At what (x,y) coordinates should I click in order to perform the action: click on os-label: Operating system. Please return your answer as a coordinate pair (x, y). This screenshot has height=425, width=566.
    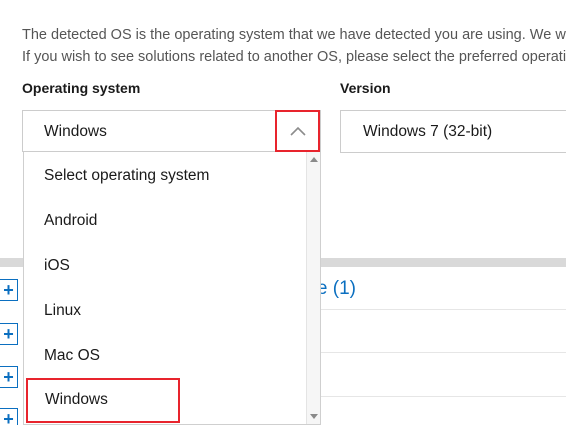
    Looking at the image, I should click on (81, 88).